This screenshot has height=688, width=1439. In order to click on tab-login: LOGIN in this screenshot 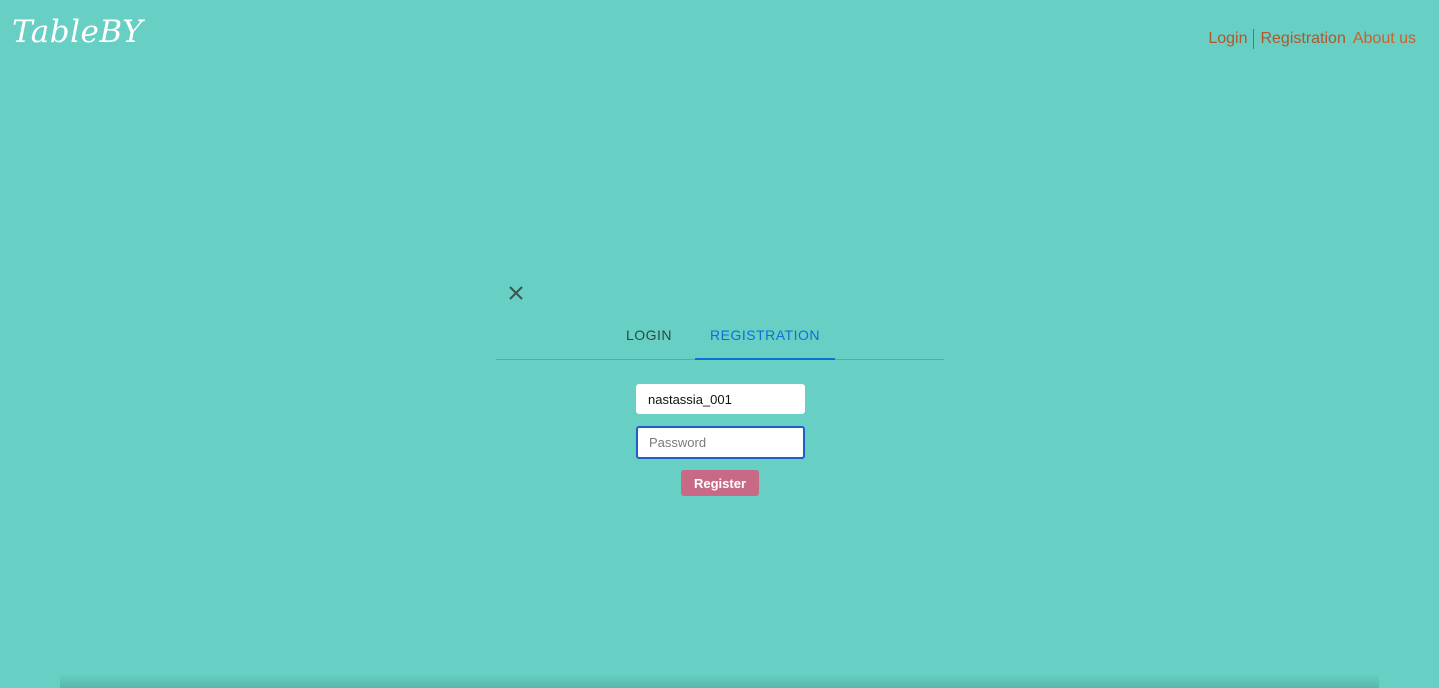, I will do `click(649, 336)`.